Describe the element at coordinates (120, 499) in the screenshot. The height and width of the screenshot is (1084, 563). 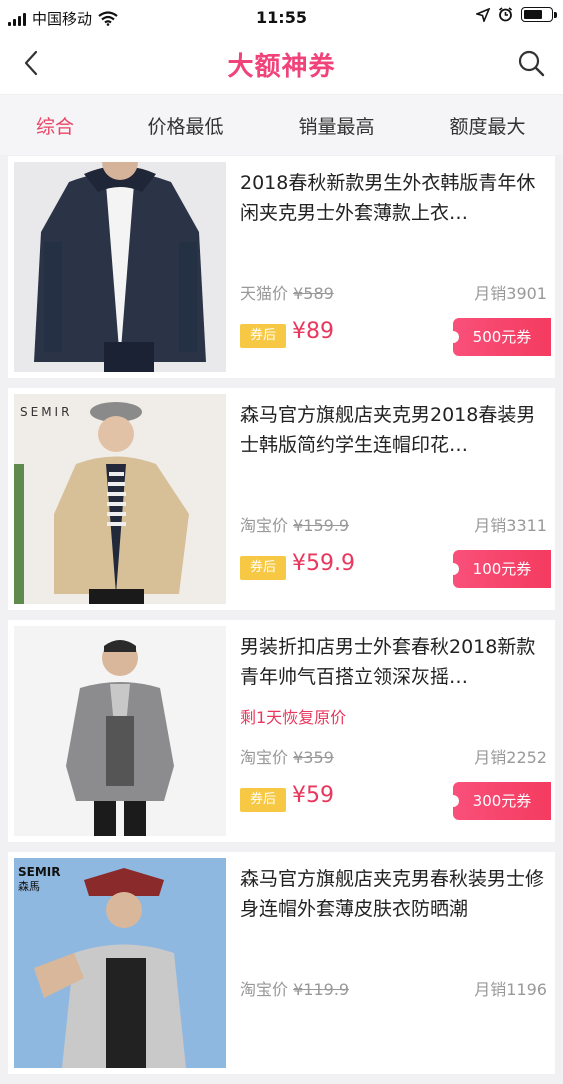
I see `product-image: SEMIR` at that location.